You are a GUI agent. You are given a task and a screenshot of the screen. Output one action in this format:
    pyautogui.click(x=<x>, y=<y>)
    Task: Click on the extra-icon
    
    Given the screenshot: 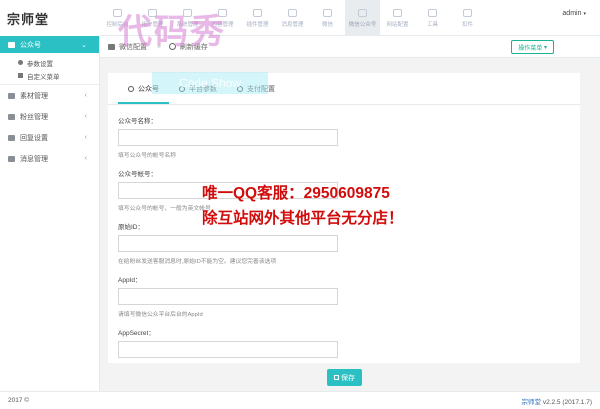 What is the action you would take?
    pyautogui.click(x=467, y=12)
    